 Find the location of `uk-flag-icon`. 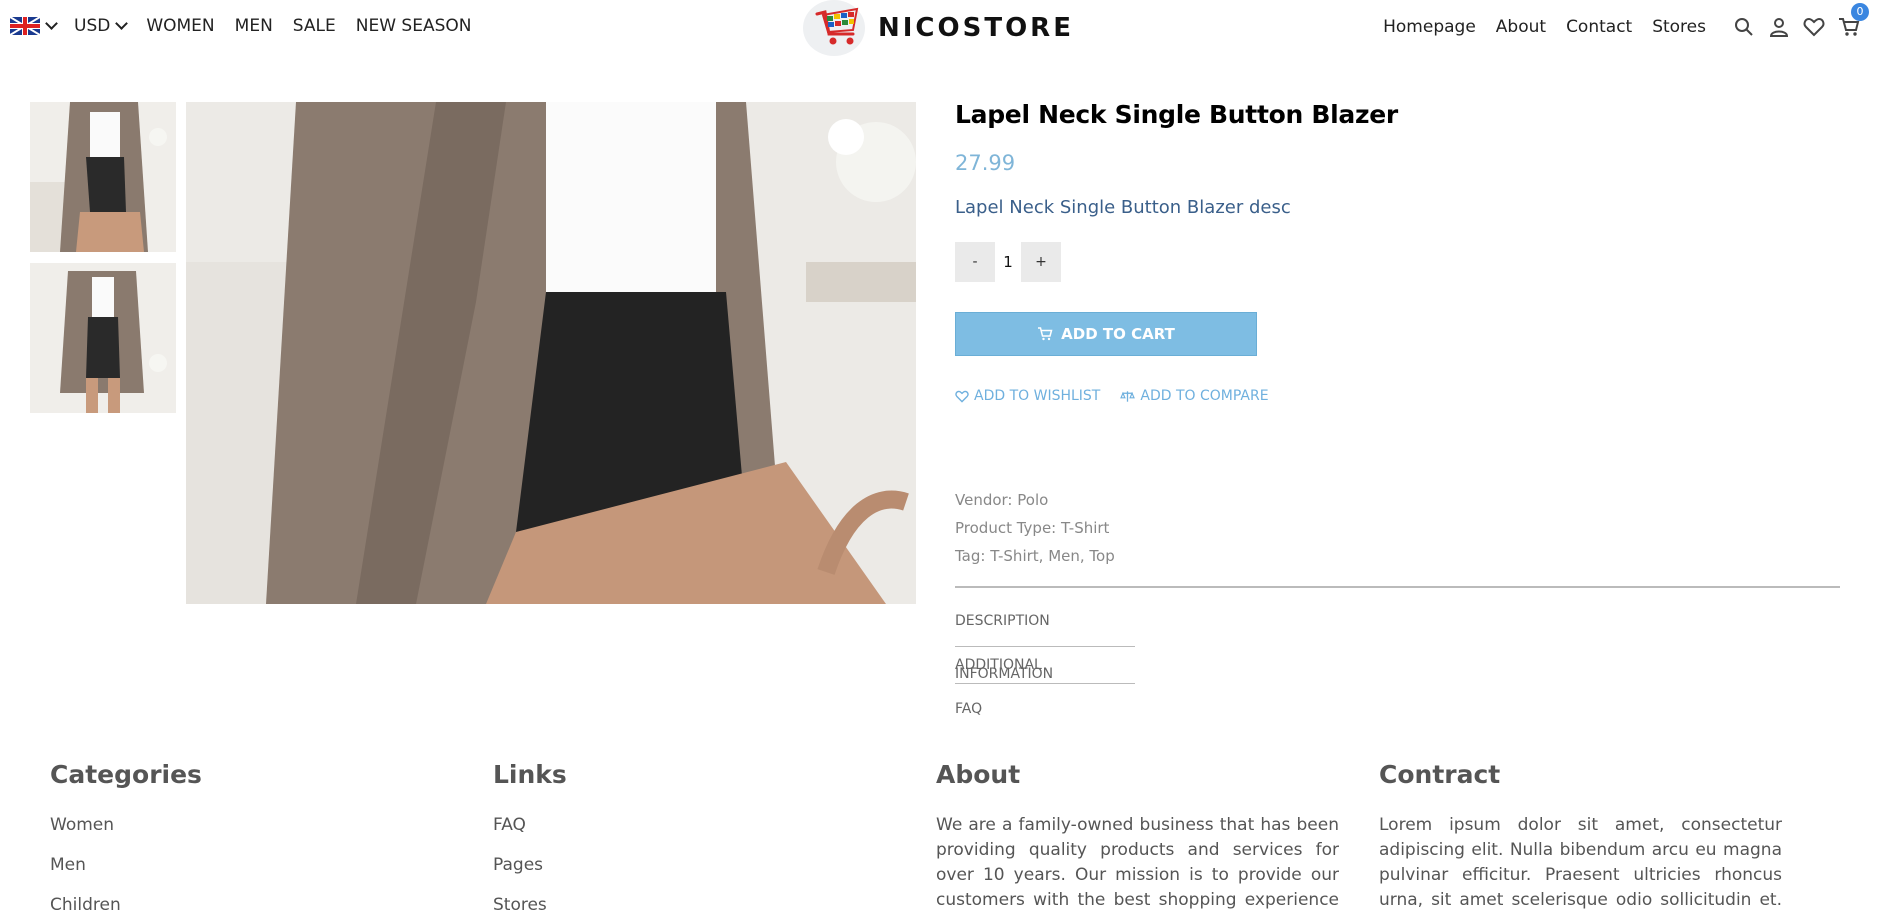

uk-flag-icon is located at coordinates (25, 26).